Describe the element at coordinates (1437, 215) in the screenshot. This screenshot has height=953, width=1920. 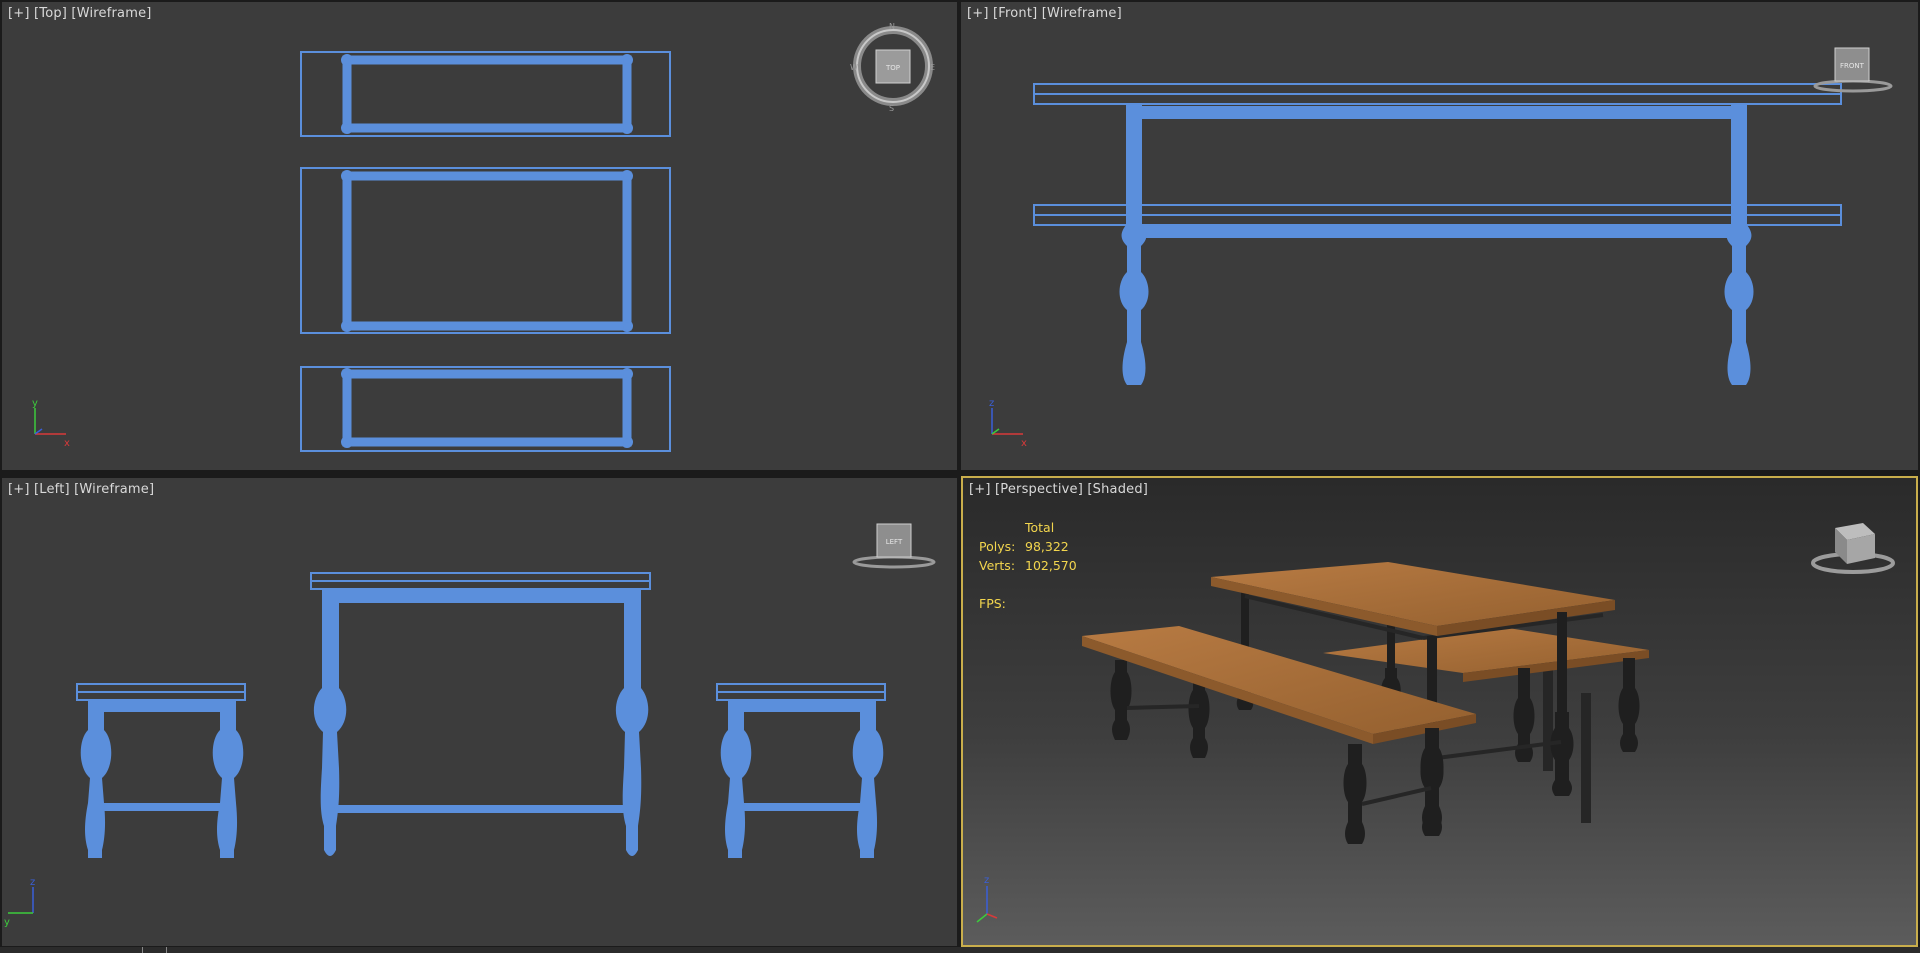
I see `bench-slab` at that location.